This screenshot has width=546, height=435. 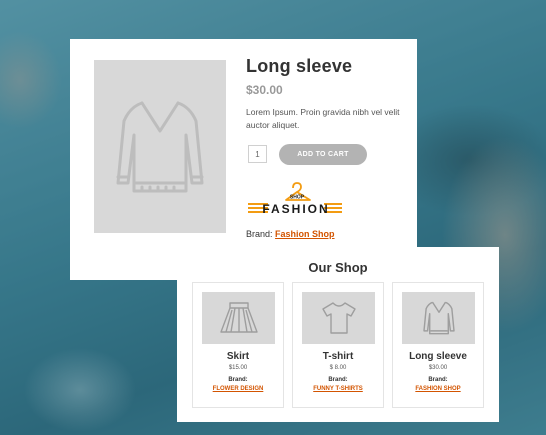 I want to click on shop-item-price: $ 8.00, so click(x=338, y=368).